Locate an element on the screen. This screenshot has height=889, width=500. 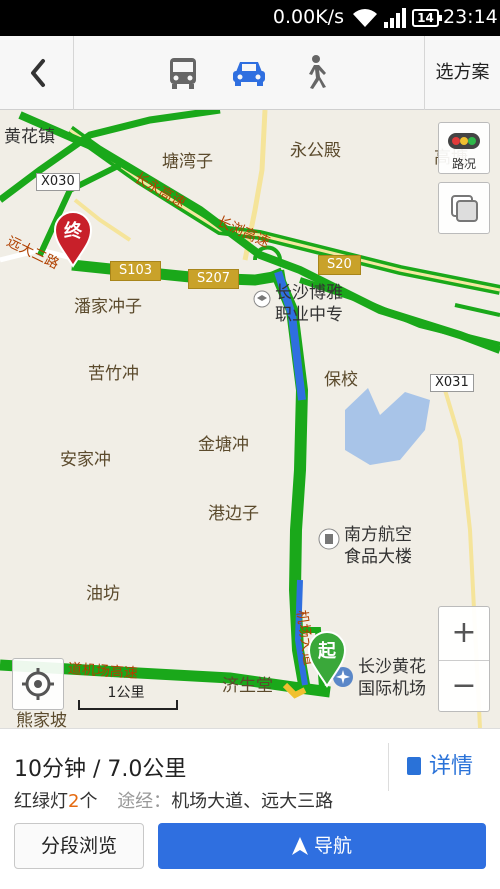
car-icon is located at coordinates (249, 74).